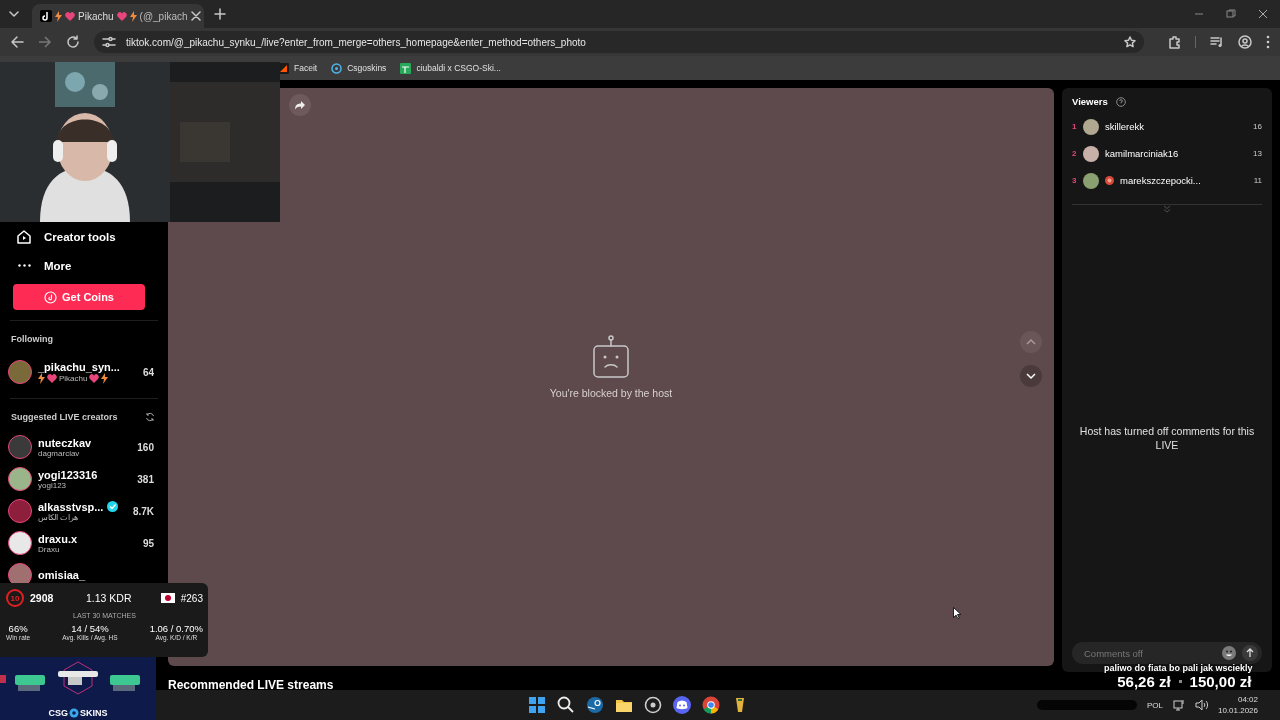  What do you see at coordinates (59, 453) in the screenshot?
I see `creator-subtitle: dagmarciav` at bounding box center [59, 453].